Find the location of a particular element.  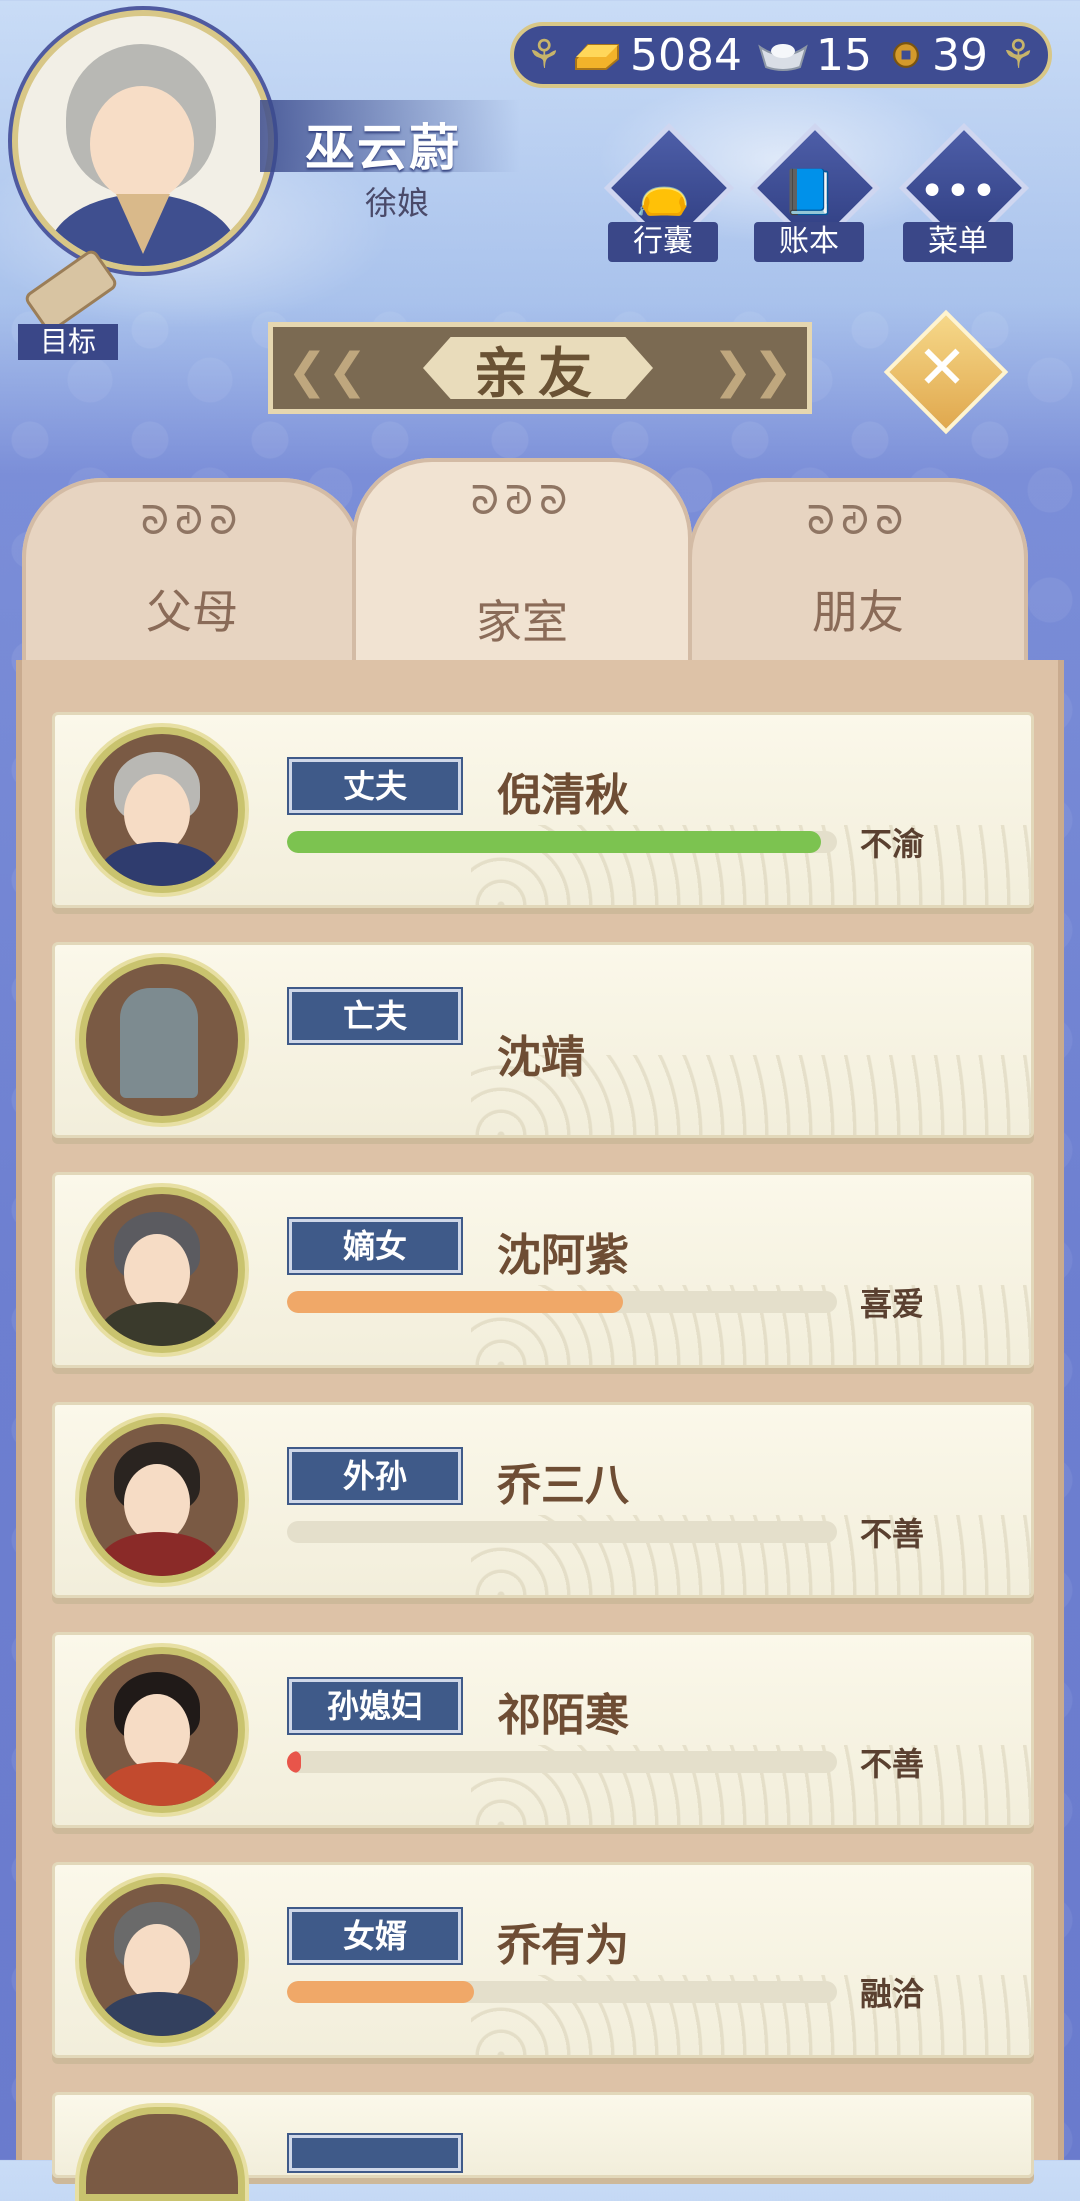

relative-name: 祁陌寒 is located at coordinates (563, 1715).